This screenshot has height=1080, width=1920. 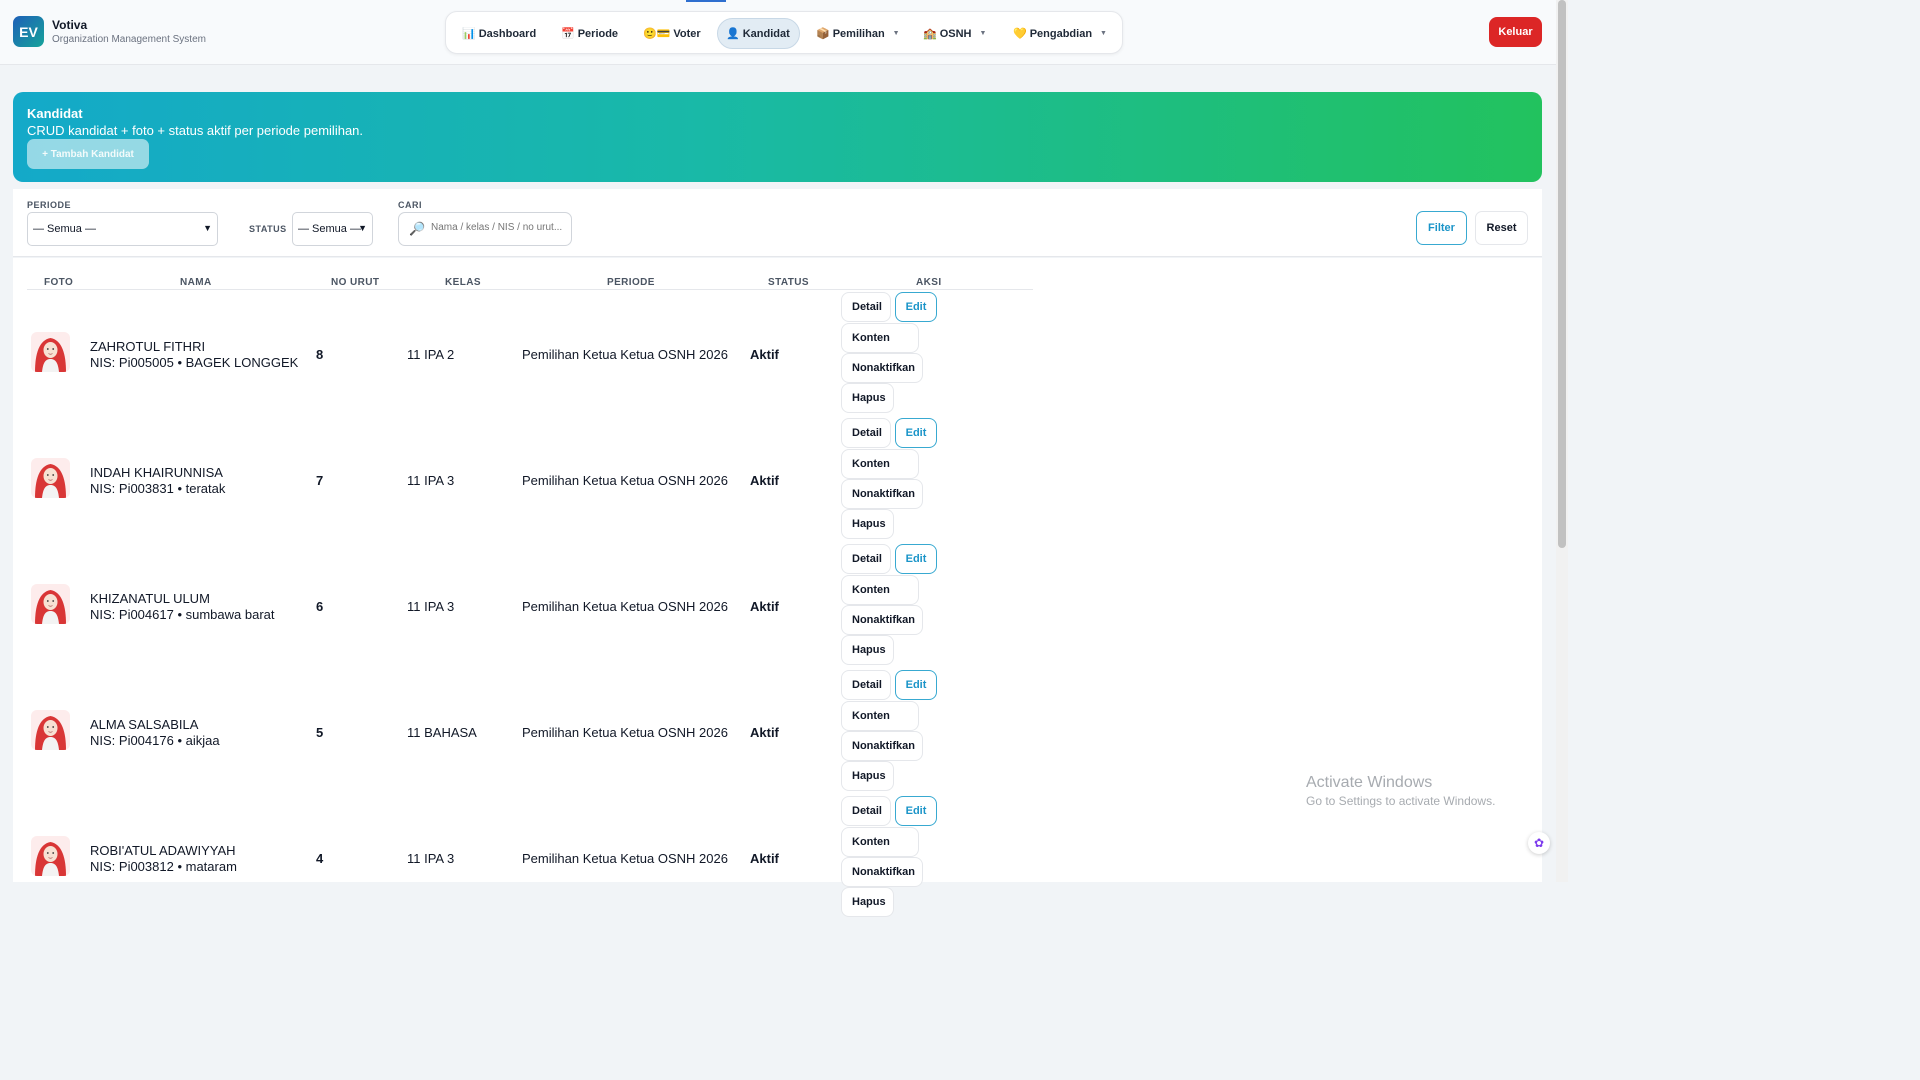 What do you see at coordinates (1515, 32) in the screenshot?
I see `logout-button: Keluar` at bounding box center [1515, 32].